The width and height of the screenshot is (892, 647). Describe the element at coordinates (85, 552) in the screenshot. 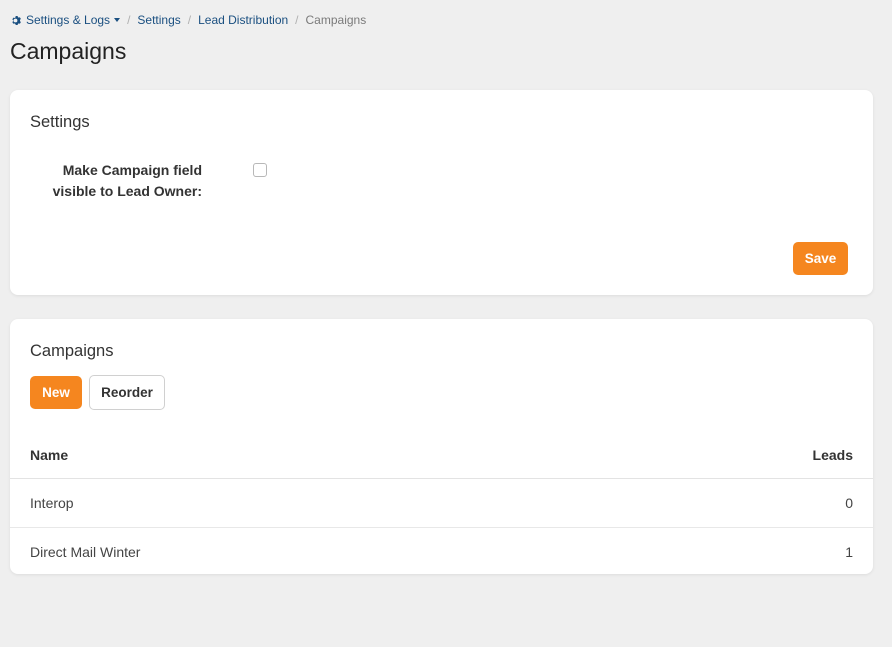

I see `campaign-name-cell: Direct Mail Winter` at that location.